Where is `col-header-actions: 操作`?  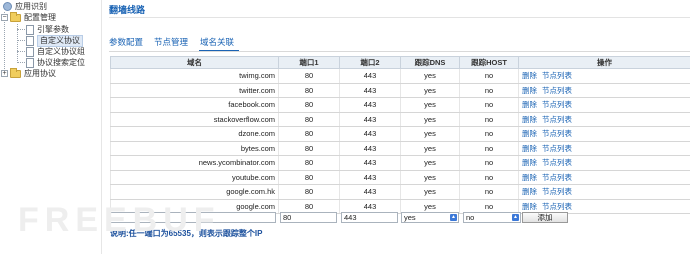
col-header-actions: 操作 is located at coordinates (604, 62).